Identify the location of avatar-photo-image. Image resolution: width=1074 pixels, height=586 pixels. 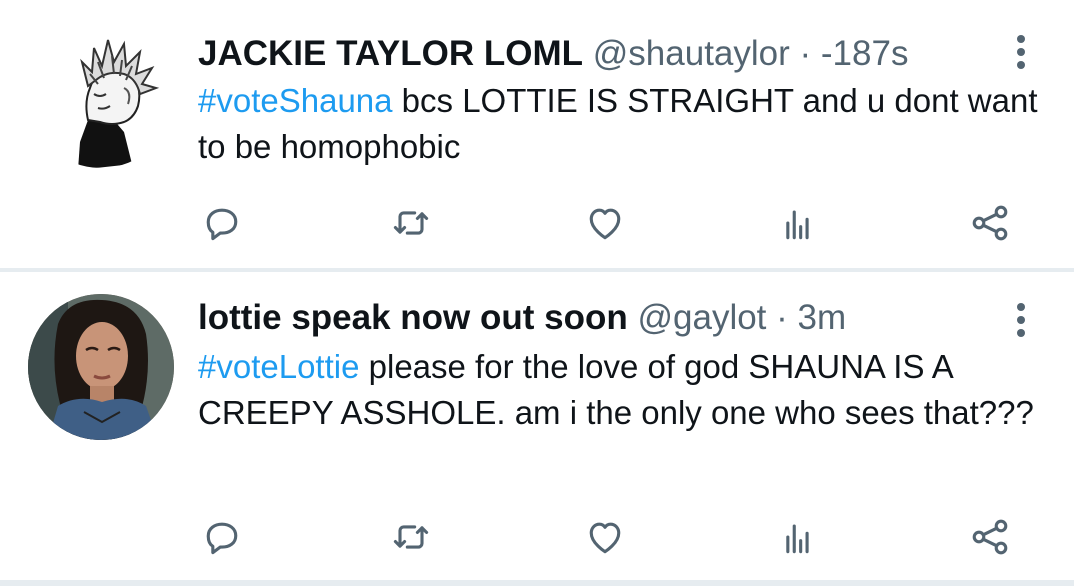
(101, 367).